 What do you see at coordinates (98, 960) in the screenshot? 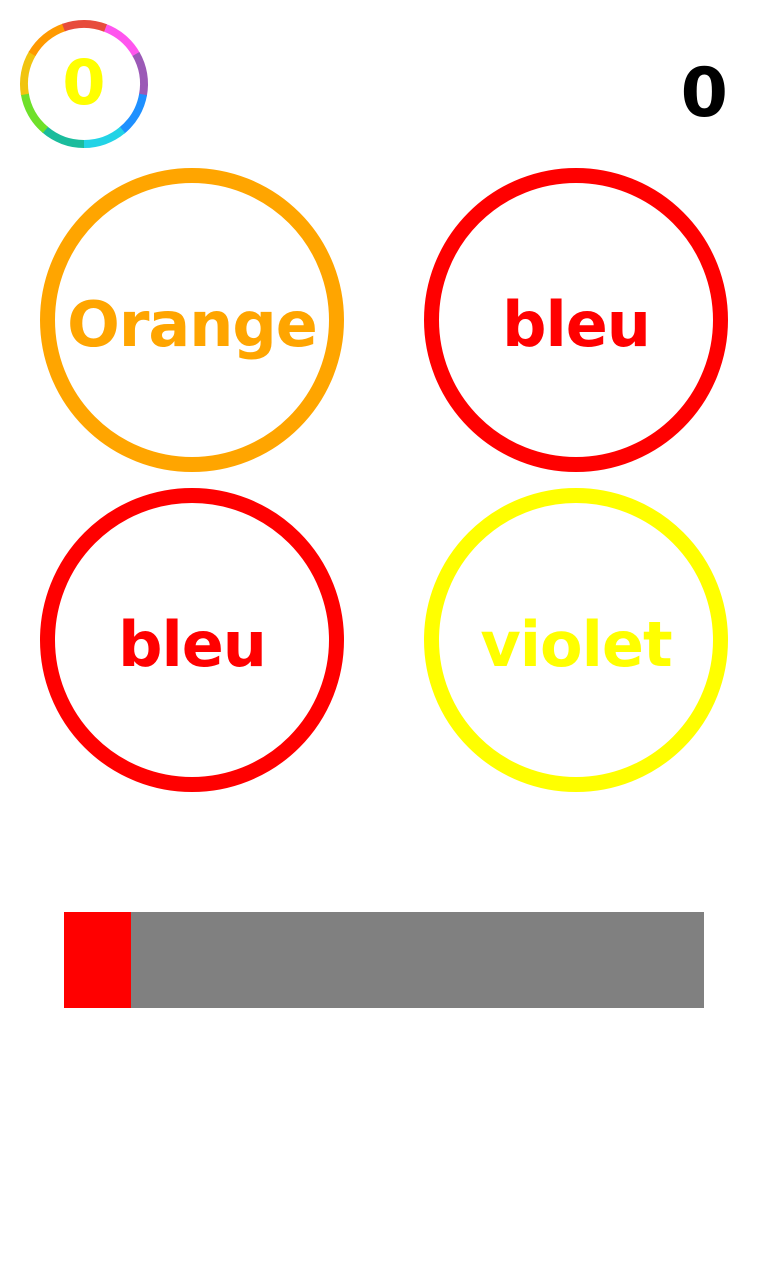
I see `timer-bar-fill` at bounding box center [98, 960].